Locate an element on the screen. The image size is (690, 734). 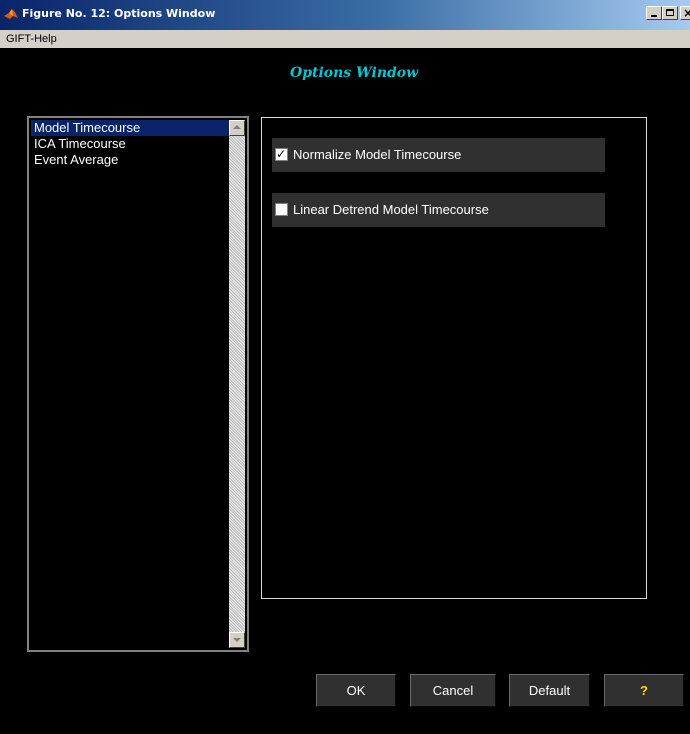
normalize-model-timecourse-checkbox: ✓ Normalize Model Timecourse is located at coordinates (438, 155).